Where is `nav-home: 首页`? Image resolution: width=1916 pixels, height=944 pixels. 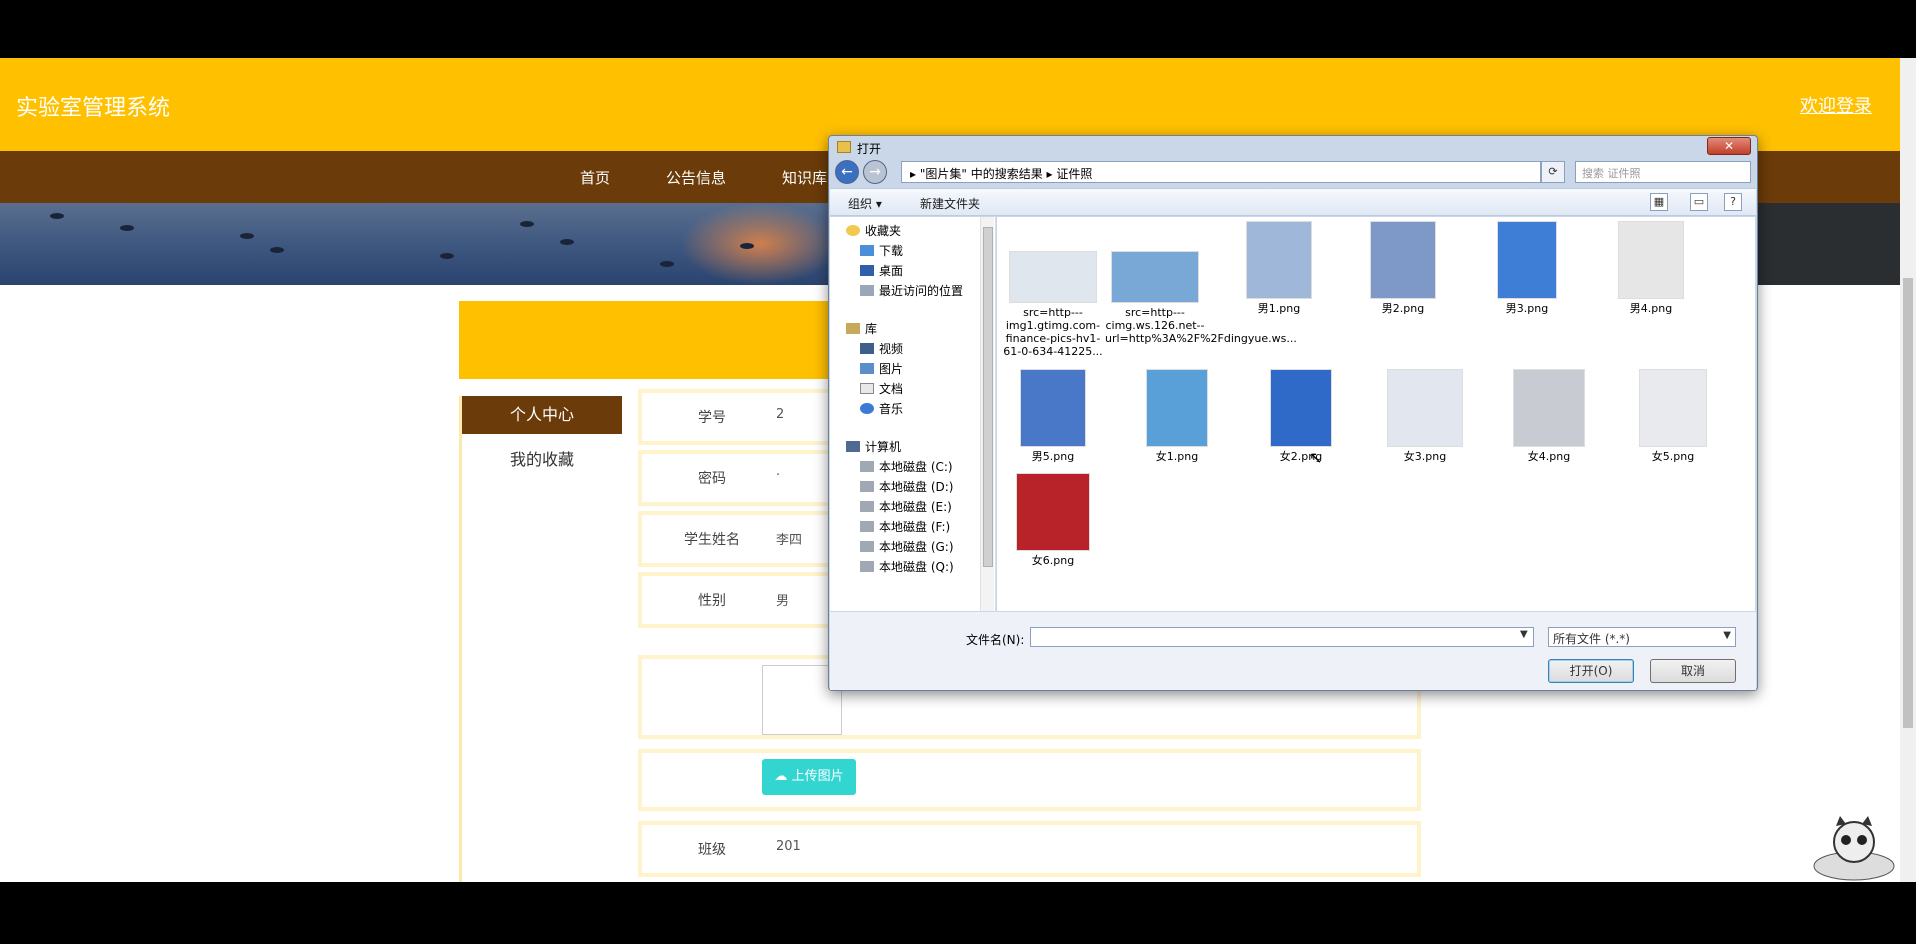 nav-home: 首页 is located at coordinates (595, 177).